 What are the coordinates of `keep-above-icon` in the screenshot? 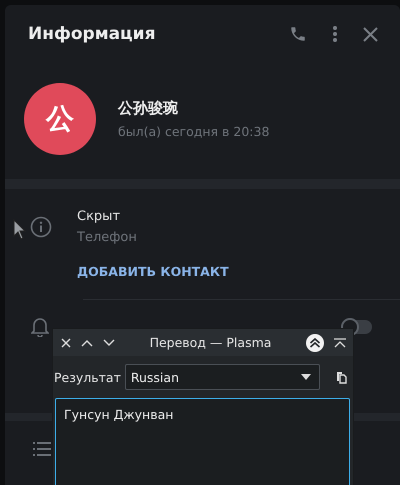 It's located at (315, 343).